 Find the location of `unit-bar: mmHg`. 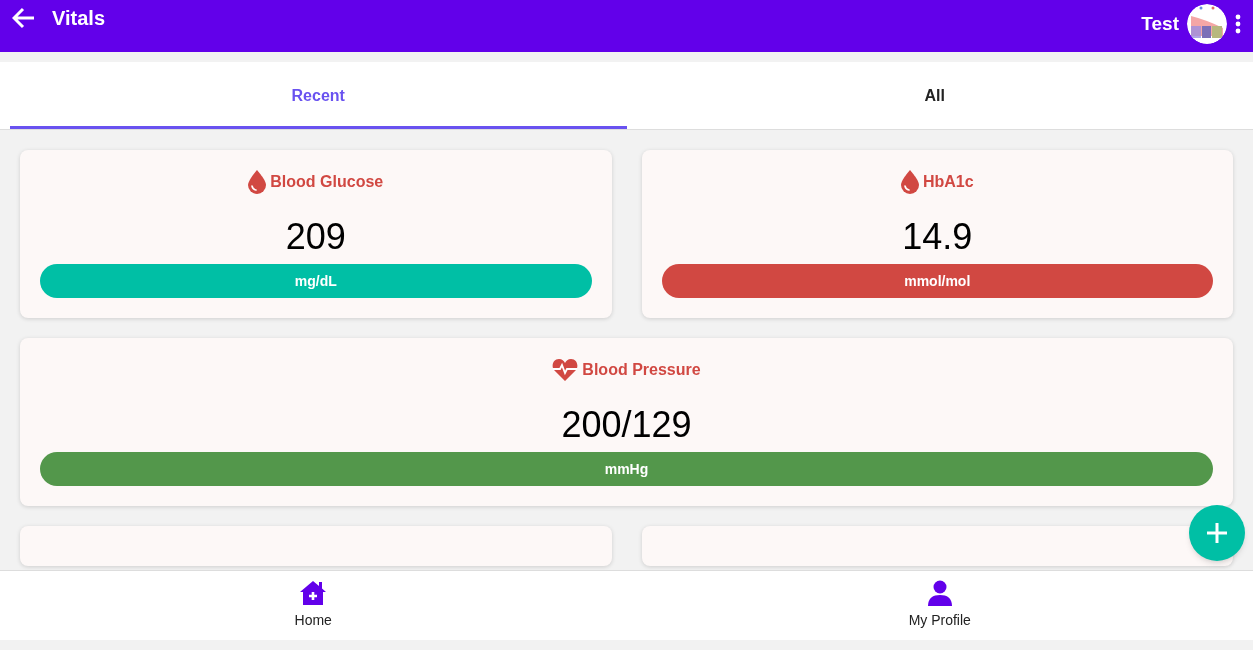

unit-bar: mmHg is located at coordinates (626, 469).